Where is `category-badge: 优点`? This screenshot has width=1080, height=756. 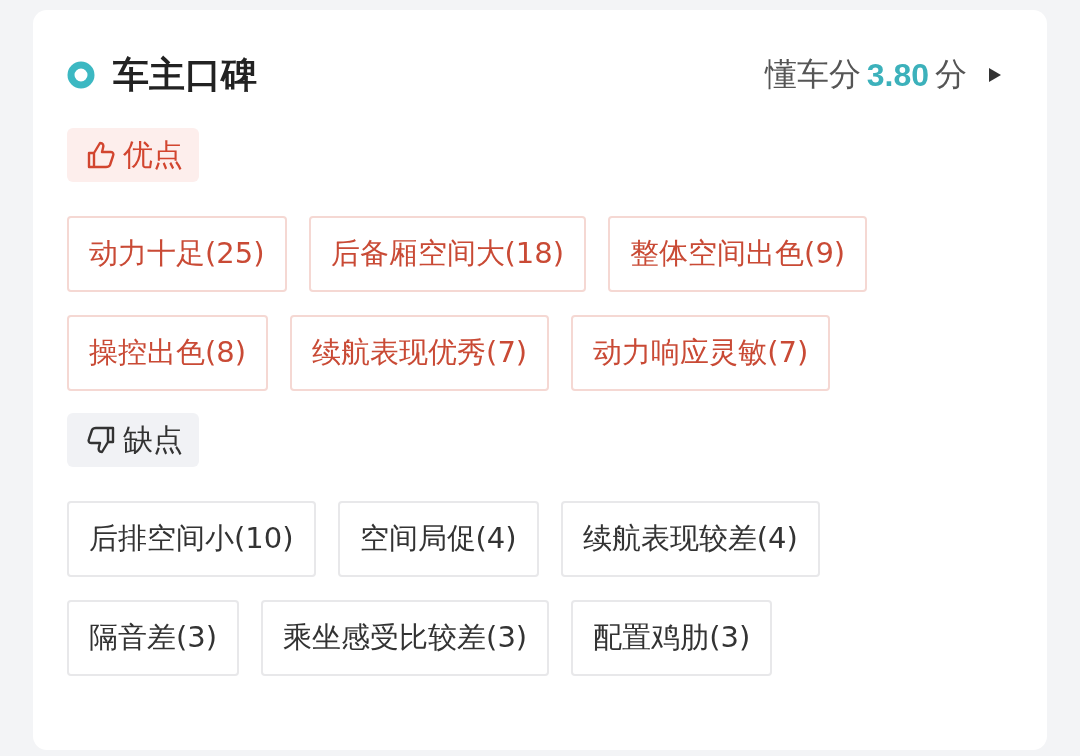
category-badge: 优点 is located at coordinates (133, 155).